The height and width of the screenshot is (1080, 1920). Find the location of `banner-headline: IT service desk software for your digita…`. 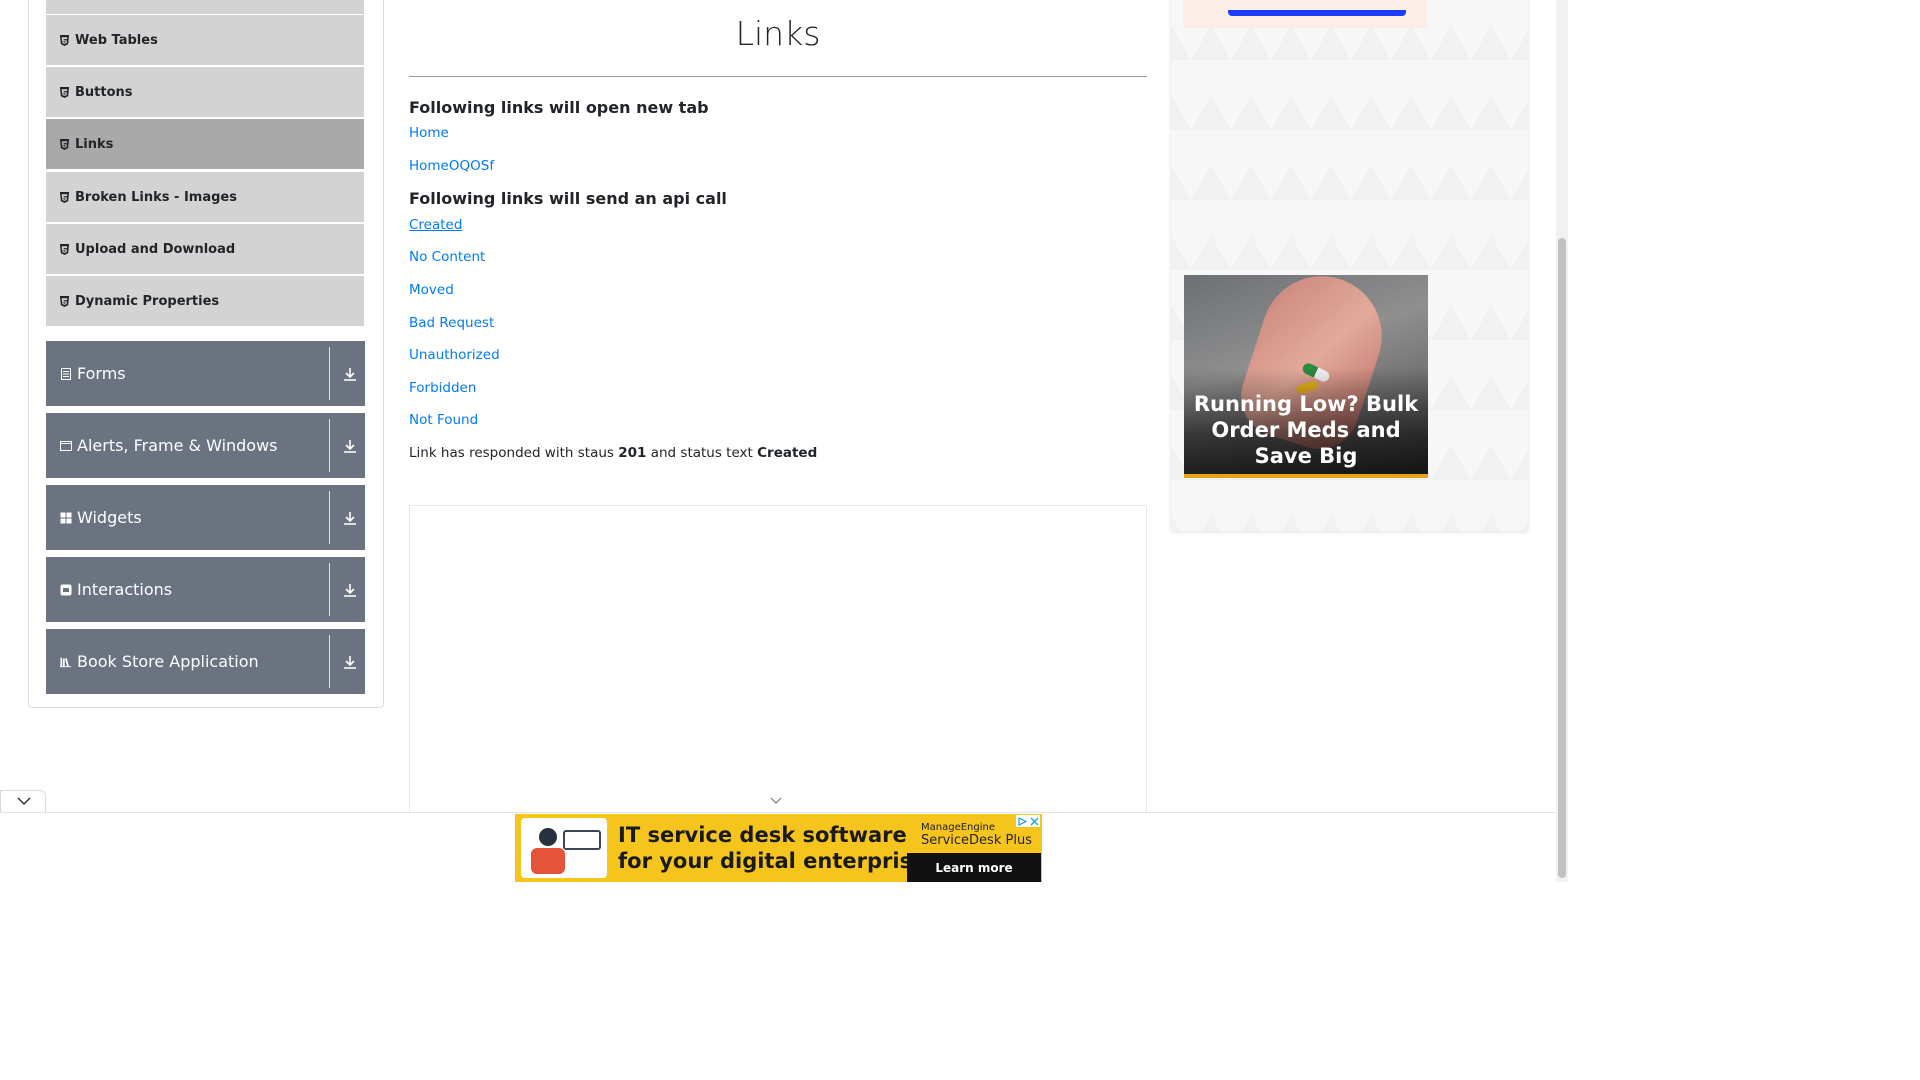

banner-headline: IT service desk software for your digita… is located at coordinates (772, 848).